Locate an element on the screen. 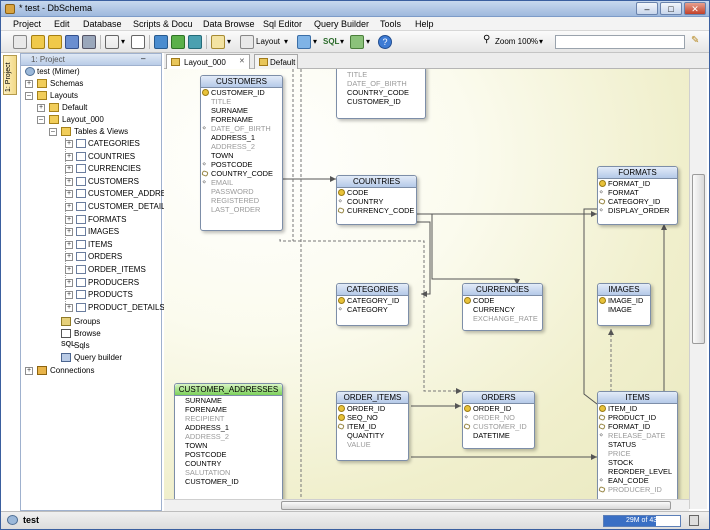 The height and width of the screenshot is (530, 710). table-column: REORDER_LEVEL is located at coordinates (637, 471).